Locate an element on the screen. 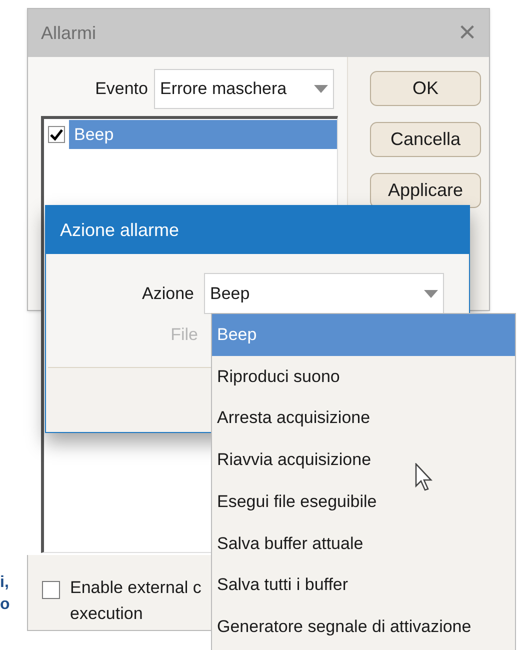  event-dropdown: Errore maschera is located at coordinates (244, 89).